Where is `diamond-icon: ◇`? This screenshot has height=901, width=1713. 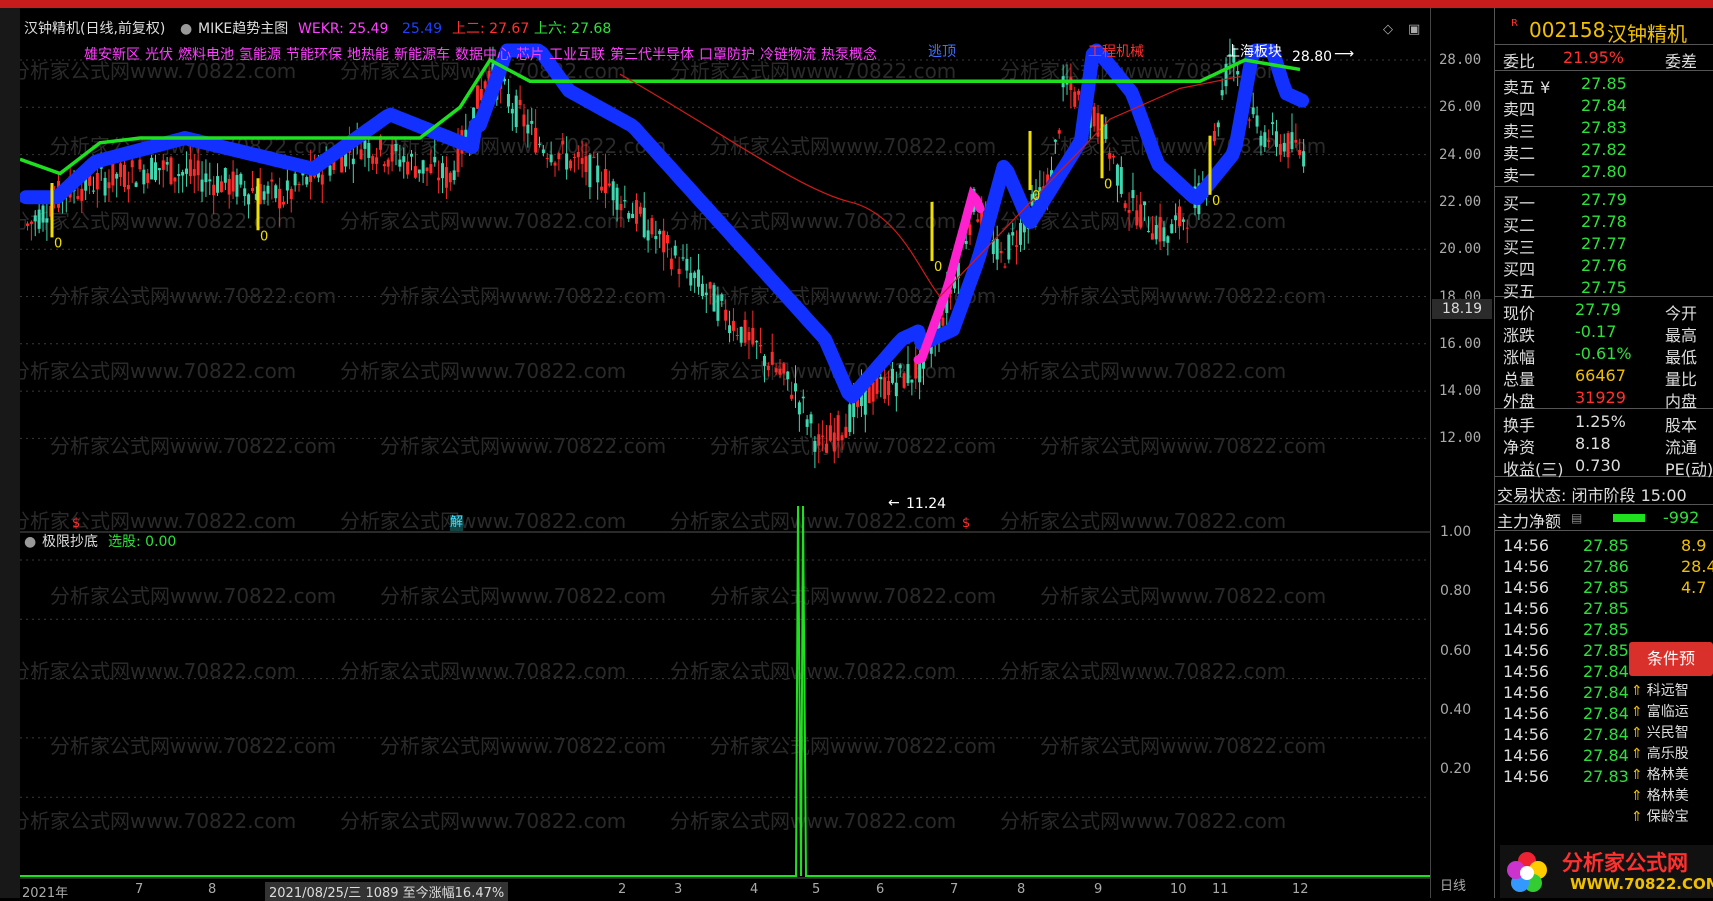
diamond-icon: ◇ is located at coordinates (1388, 29).